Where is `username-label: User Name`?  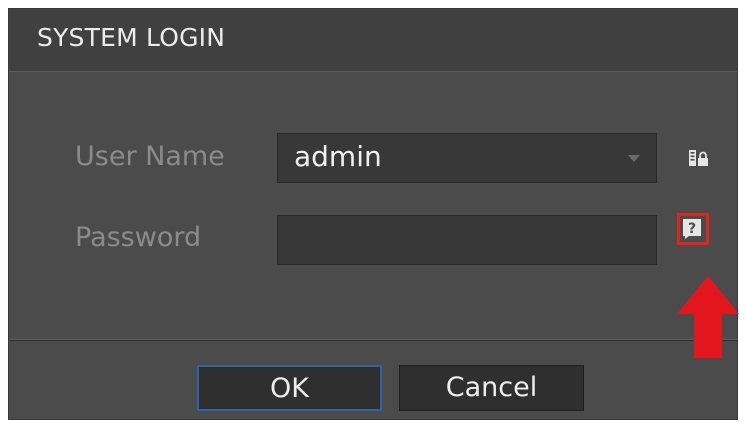
username-label: User Name is located at coordinates (150, 156).